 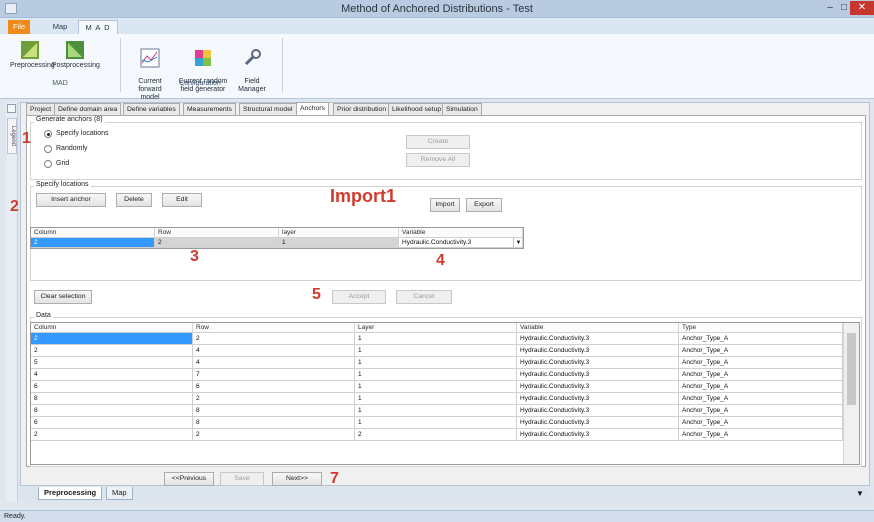 What do you see at coordinates (268, 109) in the screenshot?
I see `tab-structural-model: Structural model` at bounding box center [268, 109].